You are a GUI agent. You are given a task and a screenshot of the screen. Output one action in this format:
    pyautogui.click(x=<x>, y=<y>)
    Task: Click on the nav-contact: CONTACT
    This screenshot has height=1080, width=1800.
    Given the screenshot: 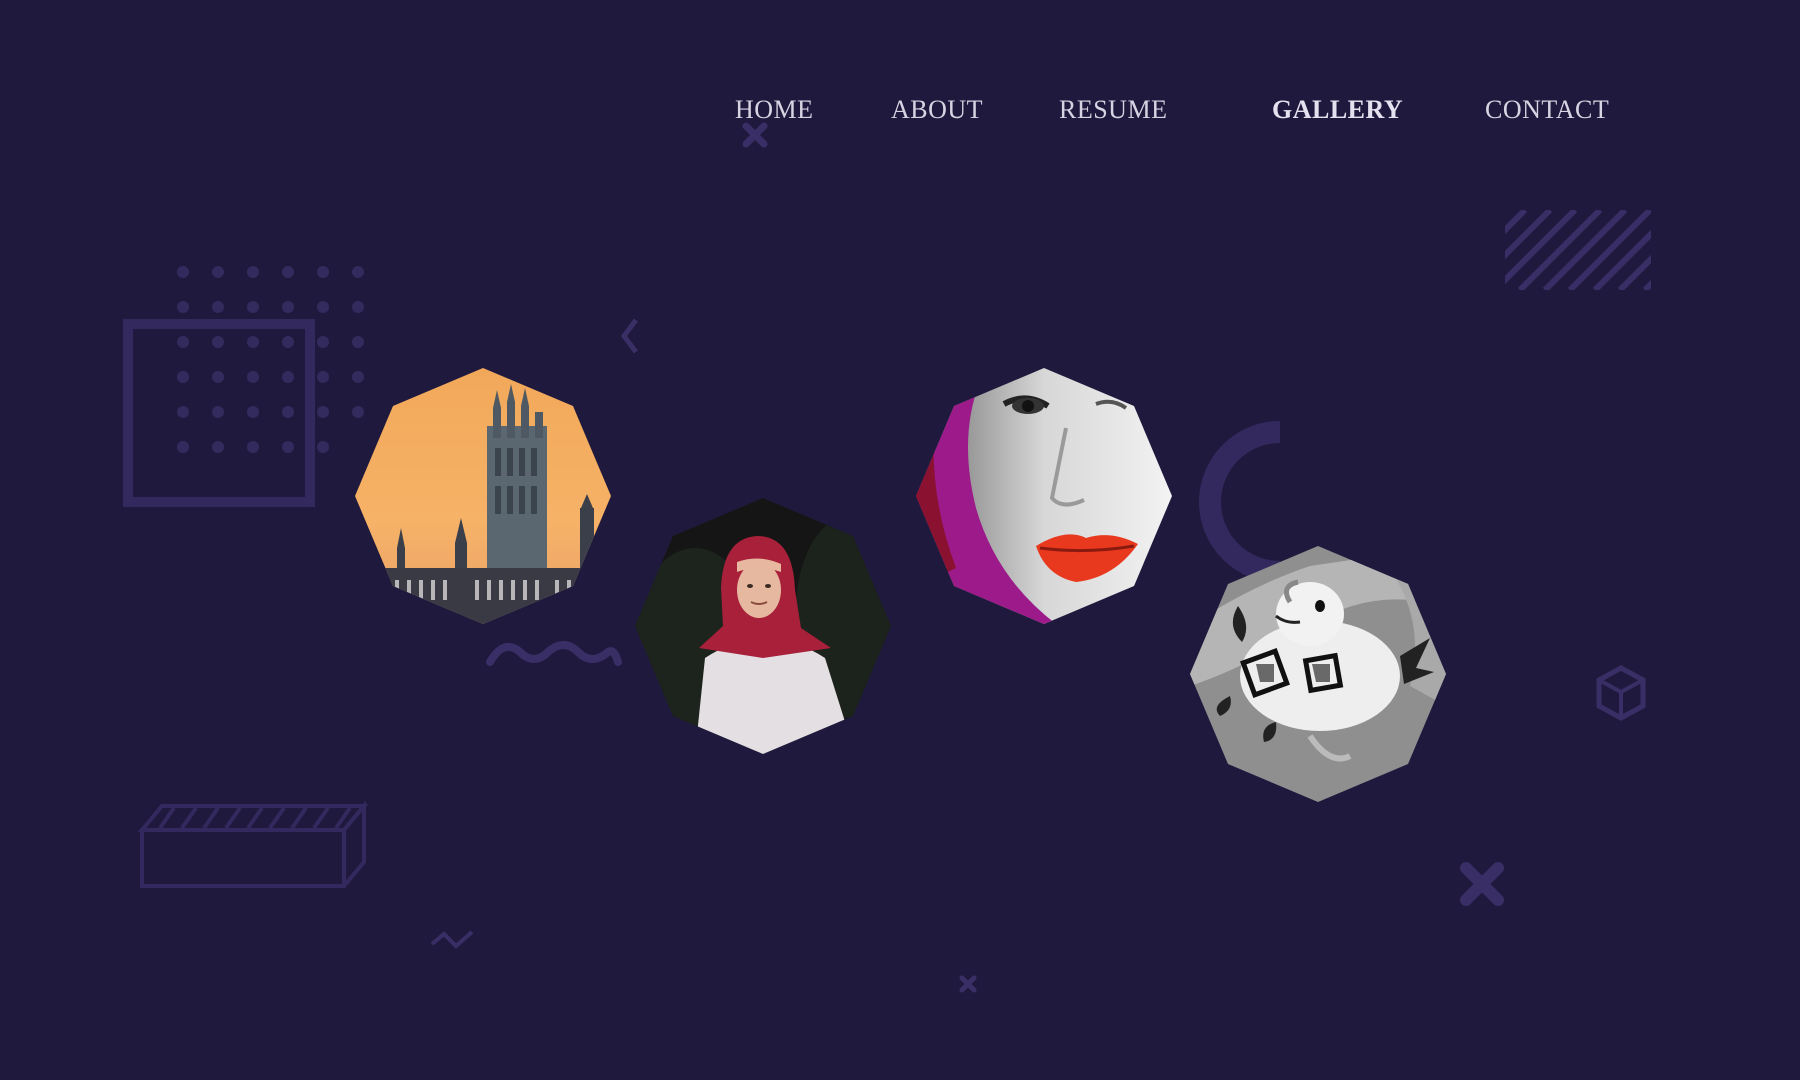 What is the action you would take?
    pyautogui.click(x=1547, y=110)
    